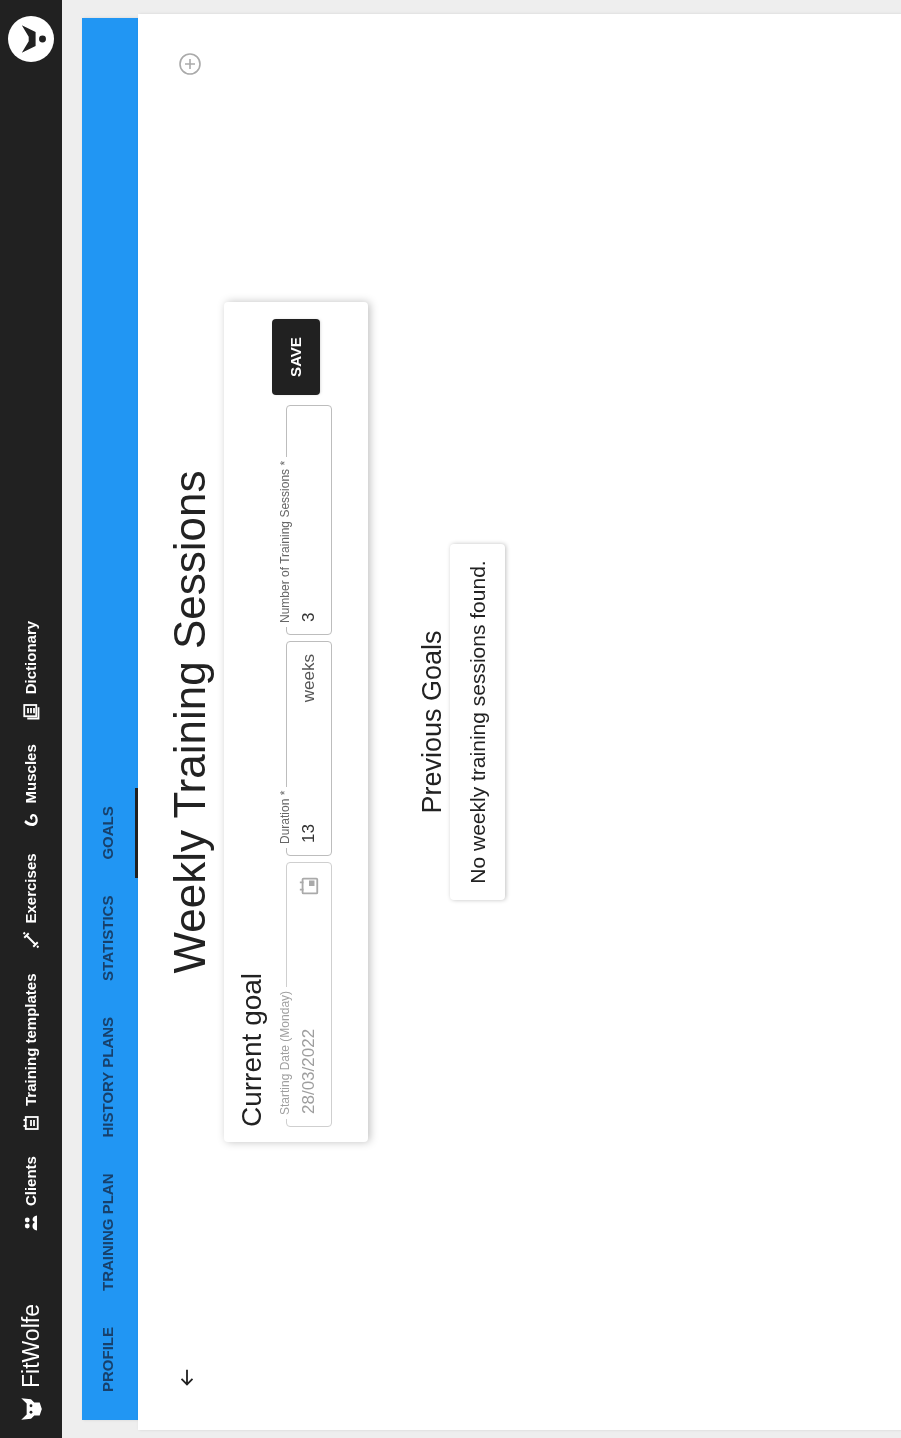  Describe the element at coordinates (309, 833) in the screenshot. I see `field-value: 13` at that location.